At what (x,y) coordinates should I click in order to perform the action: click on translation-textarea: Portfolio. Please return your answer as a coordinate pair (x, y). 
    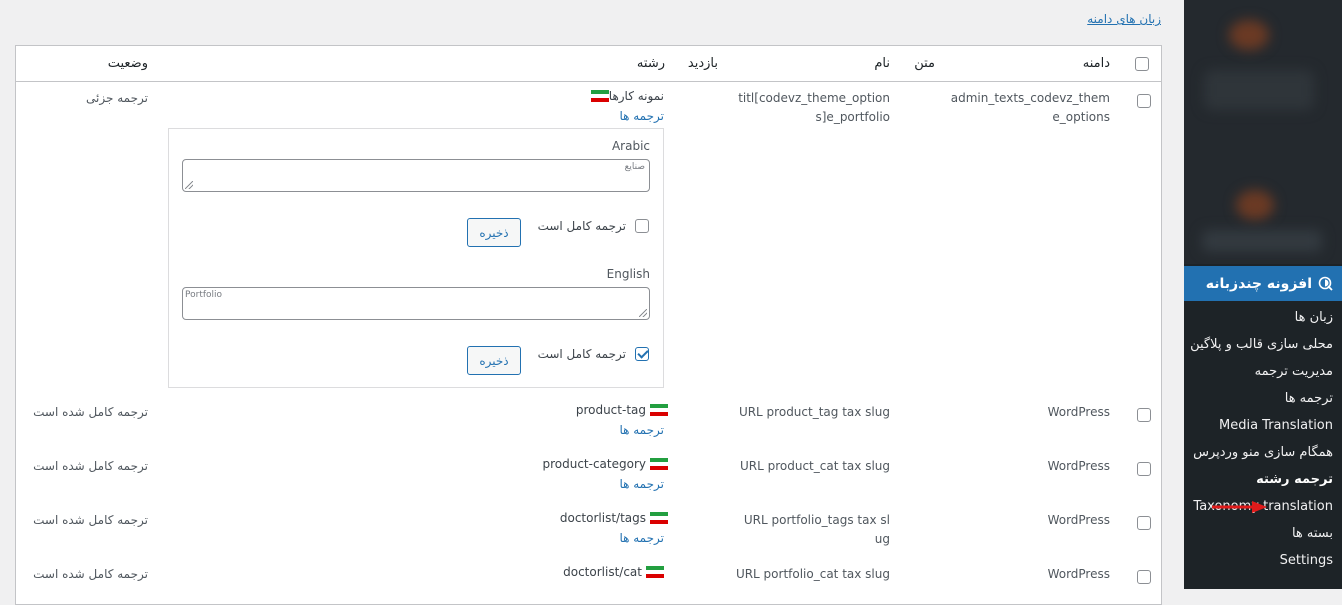
    Looking at the image, I should click on (416, 303).